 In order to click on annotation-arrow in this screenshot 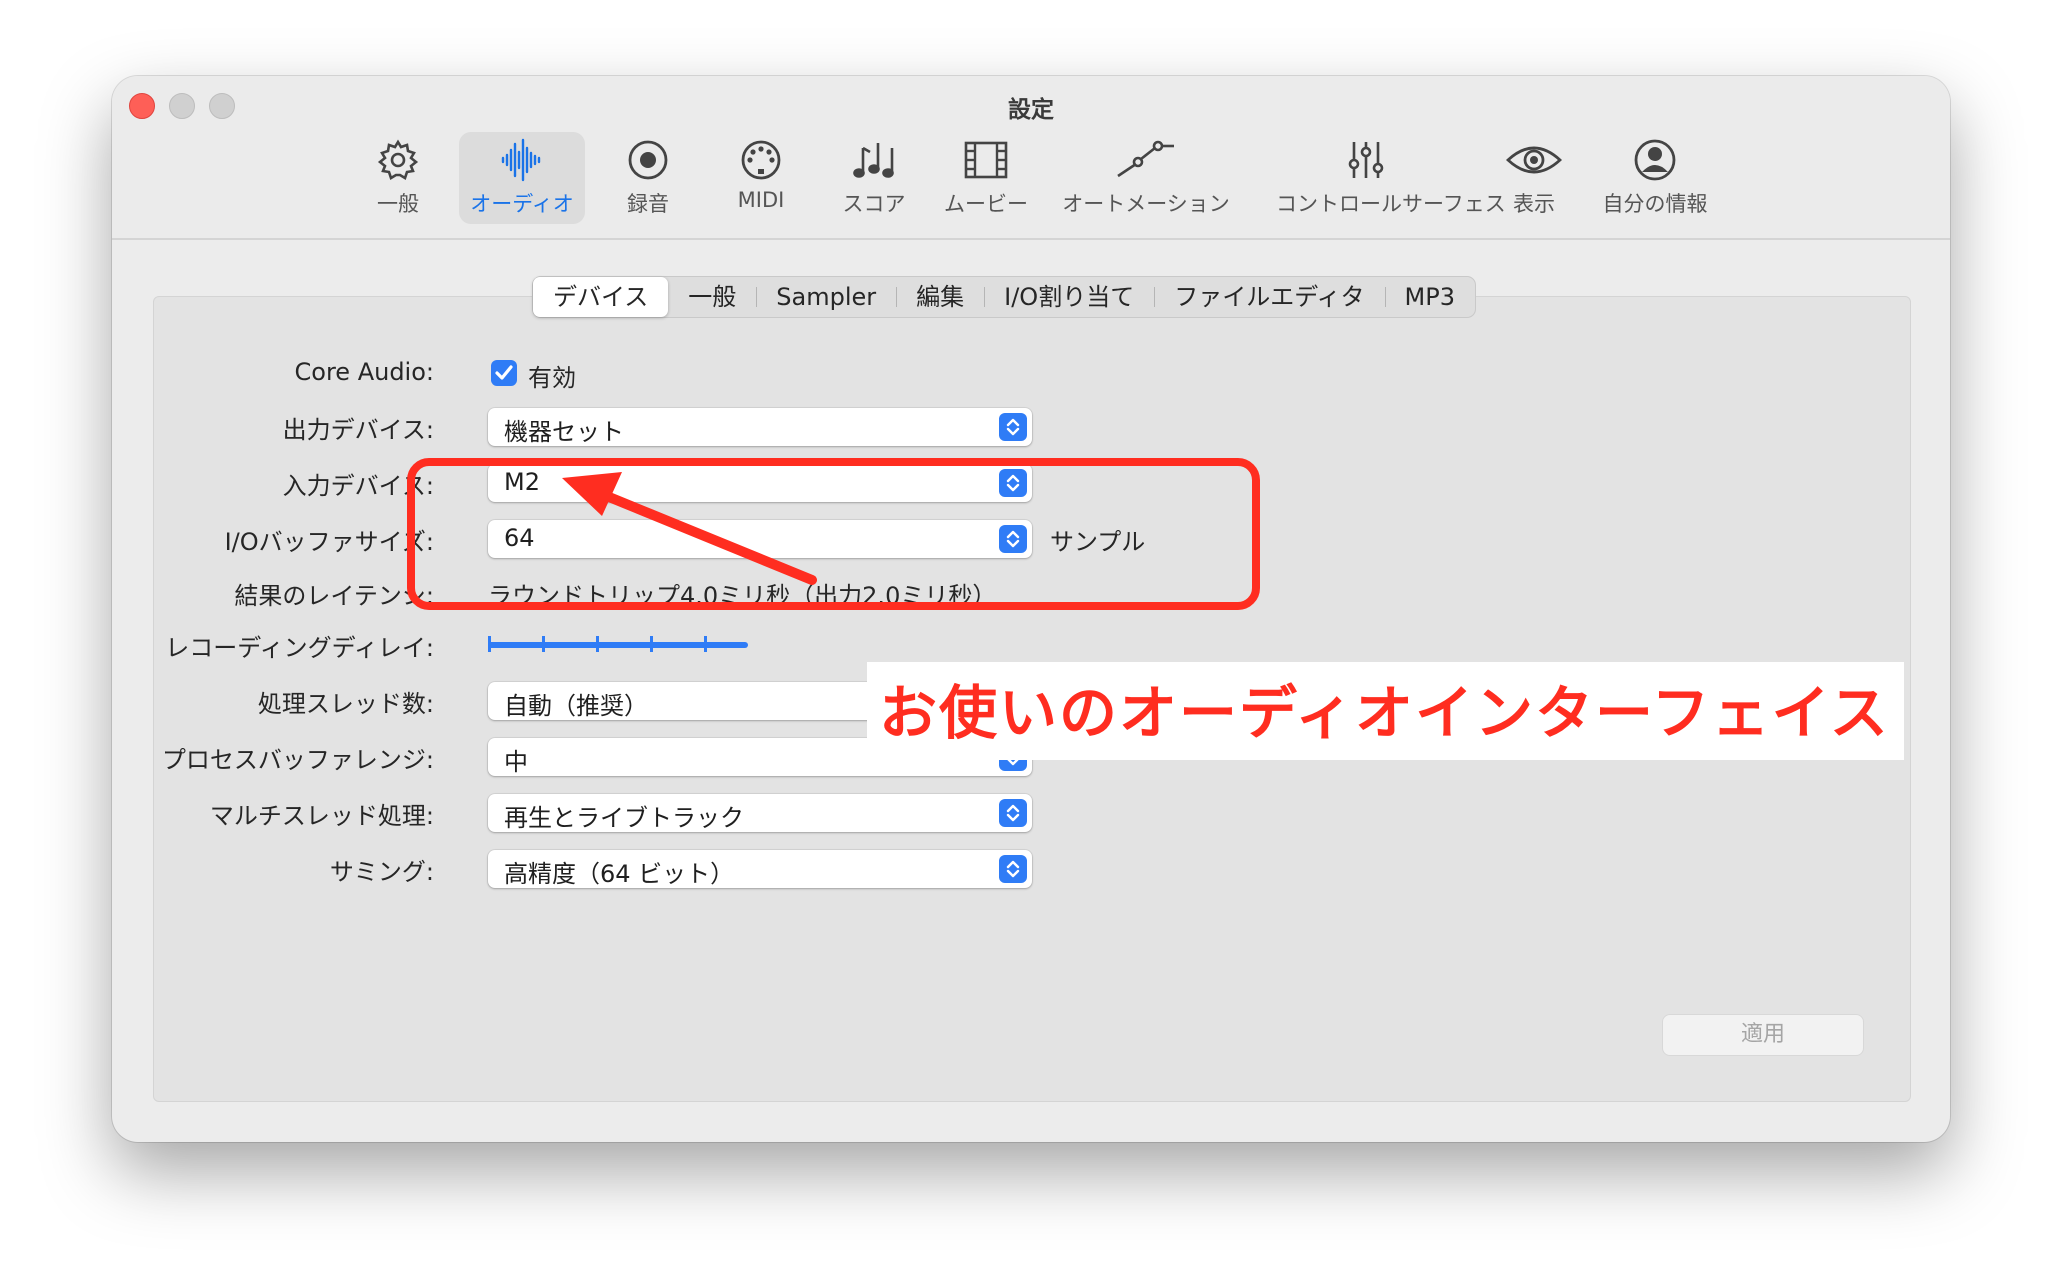, I will do `click(689, 528)`.